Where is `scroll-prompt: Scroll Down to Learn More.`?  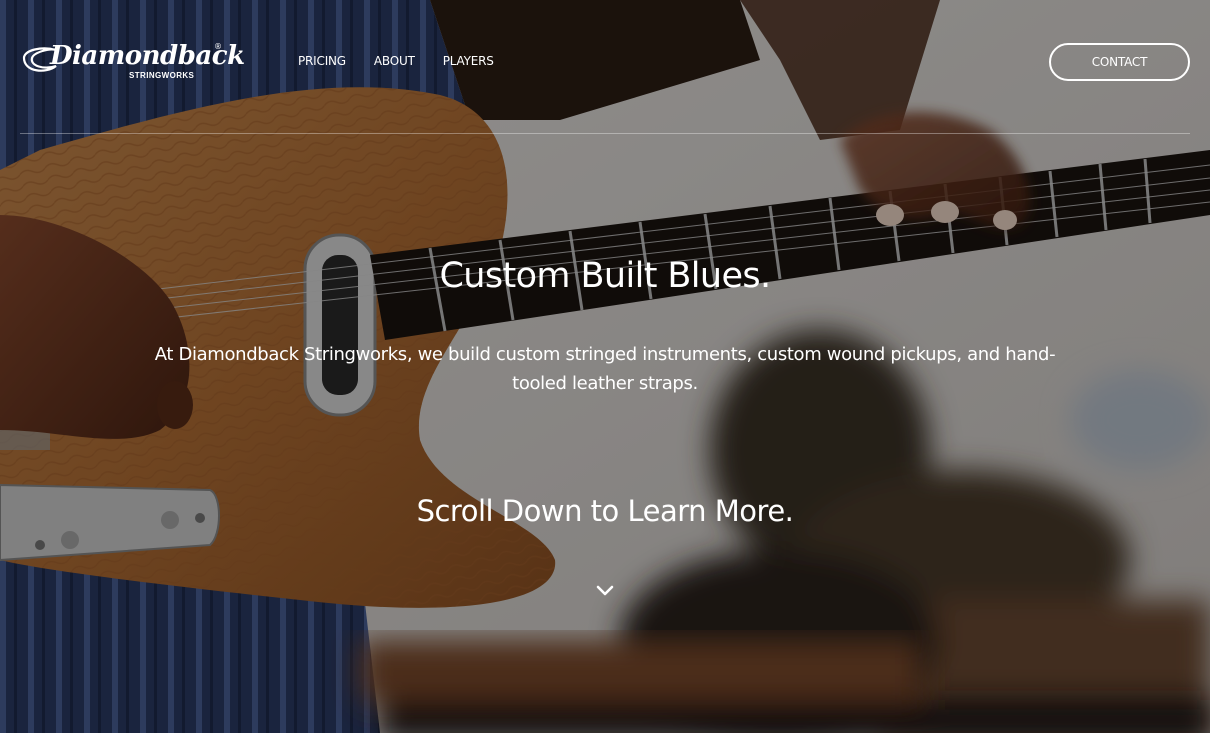
scroll-prompt: Scroll Down to Learn More. is located at coordinates (605, 511).